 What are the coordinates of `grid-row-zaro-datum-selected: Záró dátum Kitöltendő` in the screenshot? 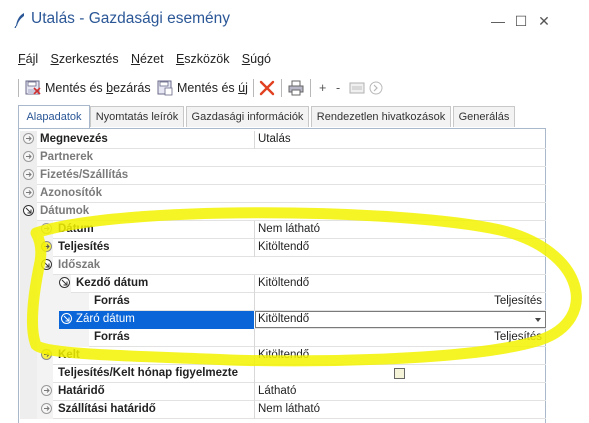 It's located at (283, 320).